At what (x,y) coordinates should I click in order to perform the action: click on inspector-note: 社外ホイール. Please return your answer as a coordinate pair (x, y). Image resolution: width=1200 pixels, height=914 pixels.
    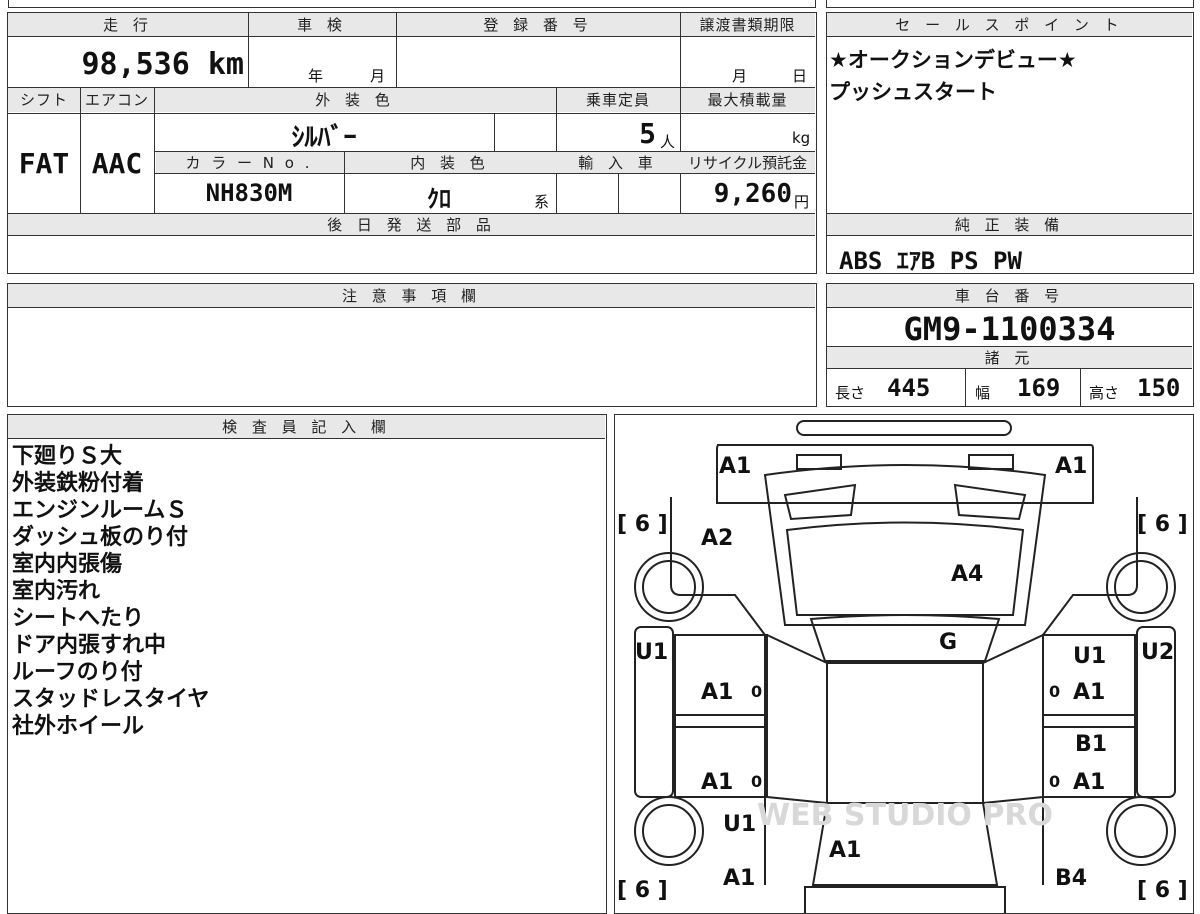
    Looking at the image, I should click on (78, 726).